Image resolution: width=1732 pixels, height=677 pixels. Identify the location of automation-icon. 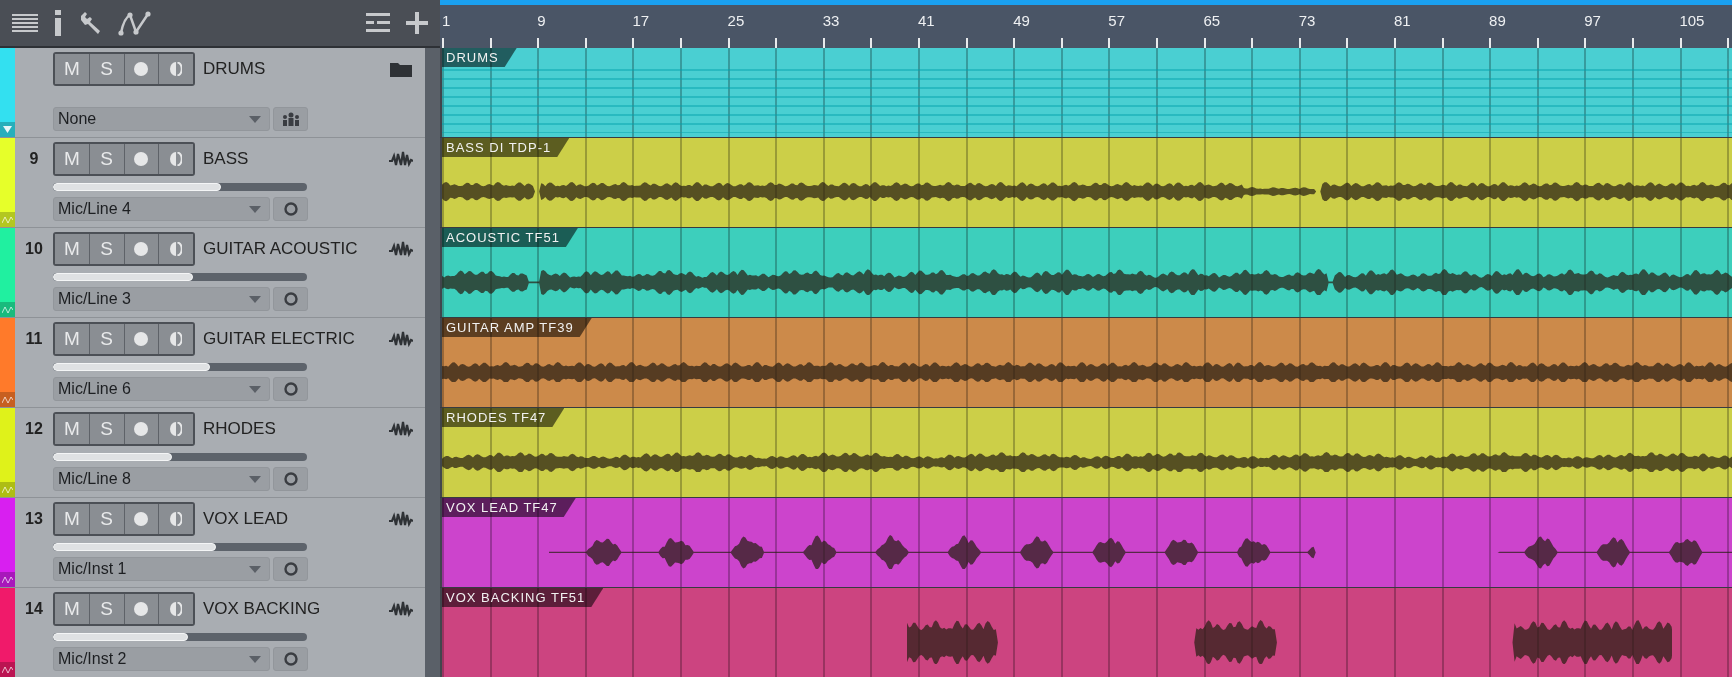
(135, 23).